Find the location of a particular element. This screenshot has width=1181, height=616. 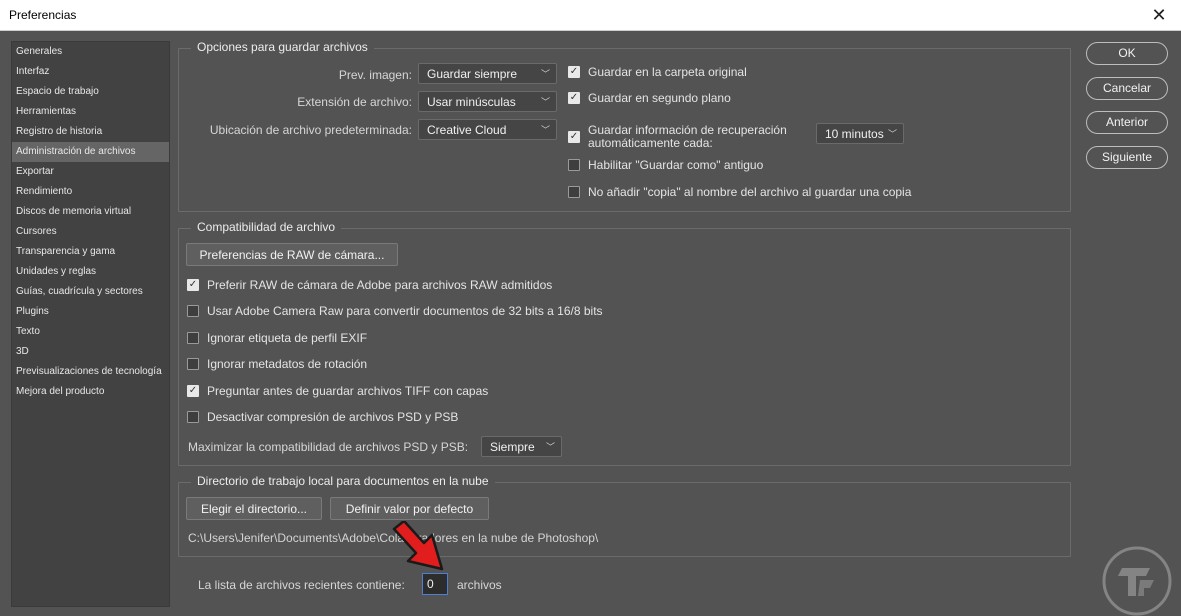

legacy-save-as-label: Habilitar "Guardar como" antiguo is located at coordinates (676, 165).